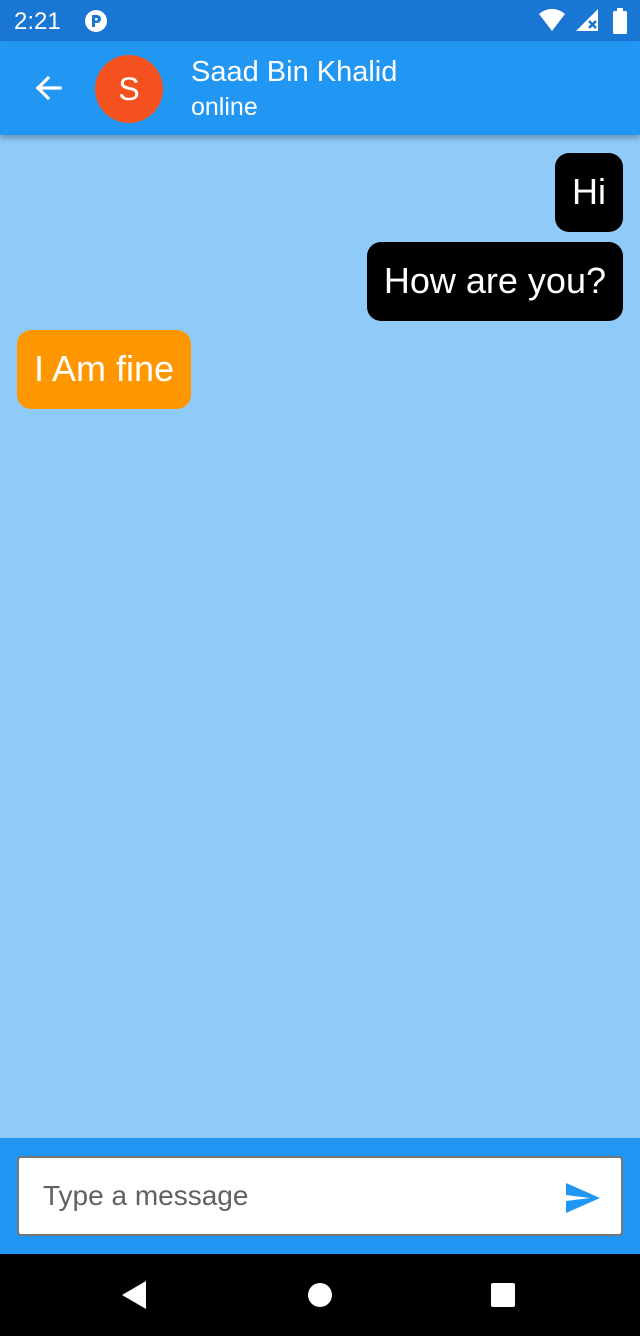  Describe the element at coordinates (96, 21) in the screenshot. I see `app-notification-icon` at that location.